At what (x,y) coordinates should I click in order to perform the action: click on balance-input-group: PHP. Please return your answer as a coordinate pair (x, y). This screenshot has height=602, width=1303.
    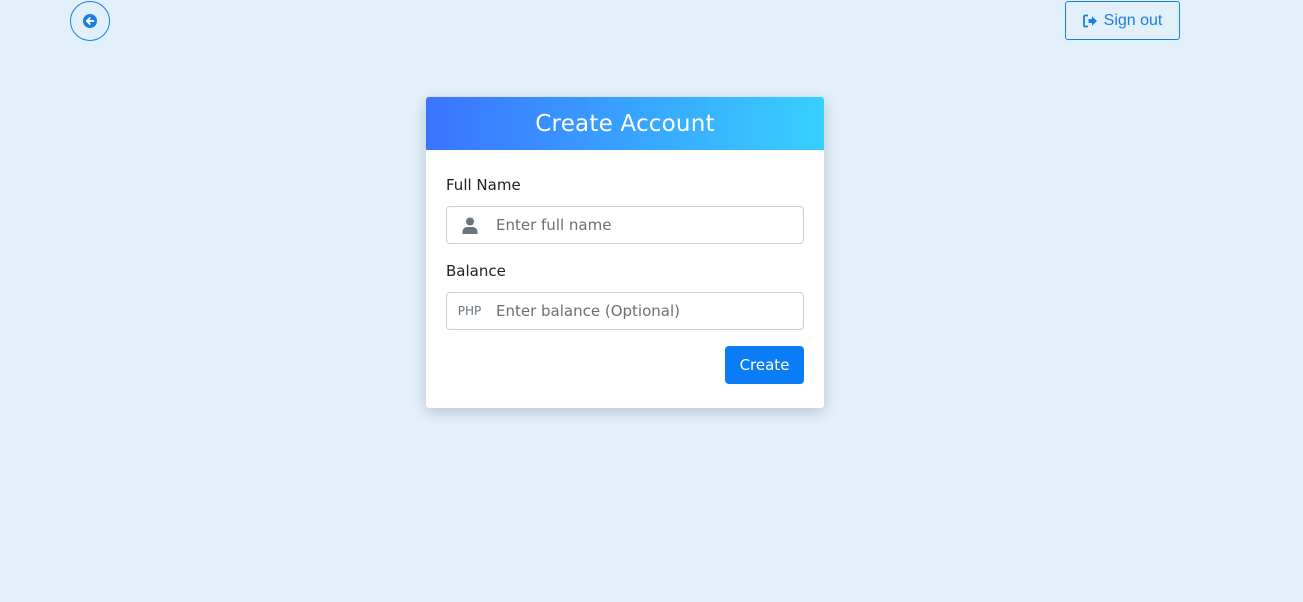
    Looking at the image, I should click on (625, 311).